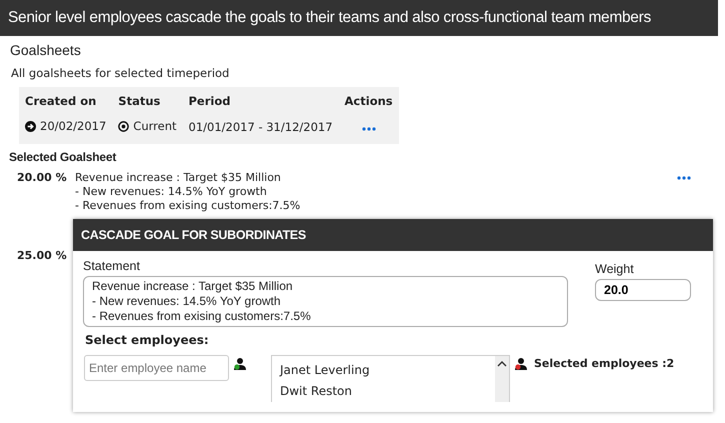  What do you see at coordinates (643, 290) in the screenshot?
I see `weight-field: 20.0` at bounding box center [643, 290].